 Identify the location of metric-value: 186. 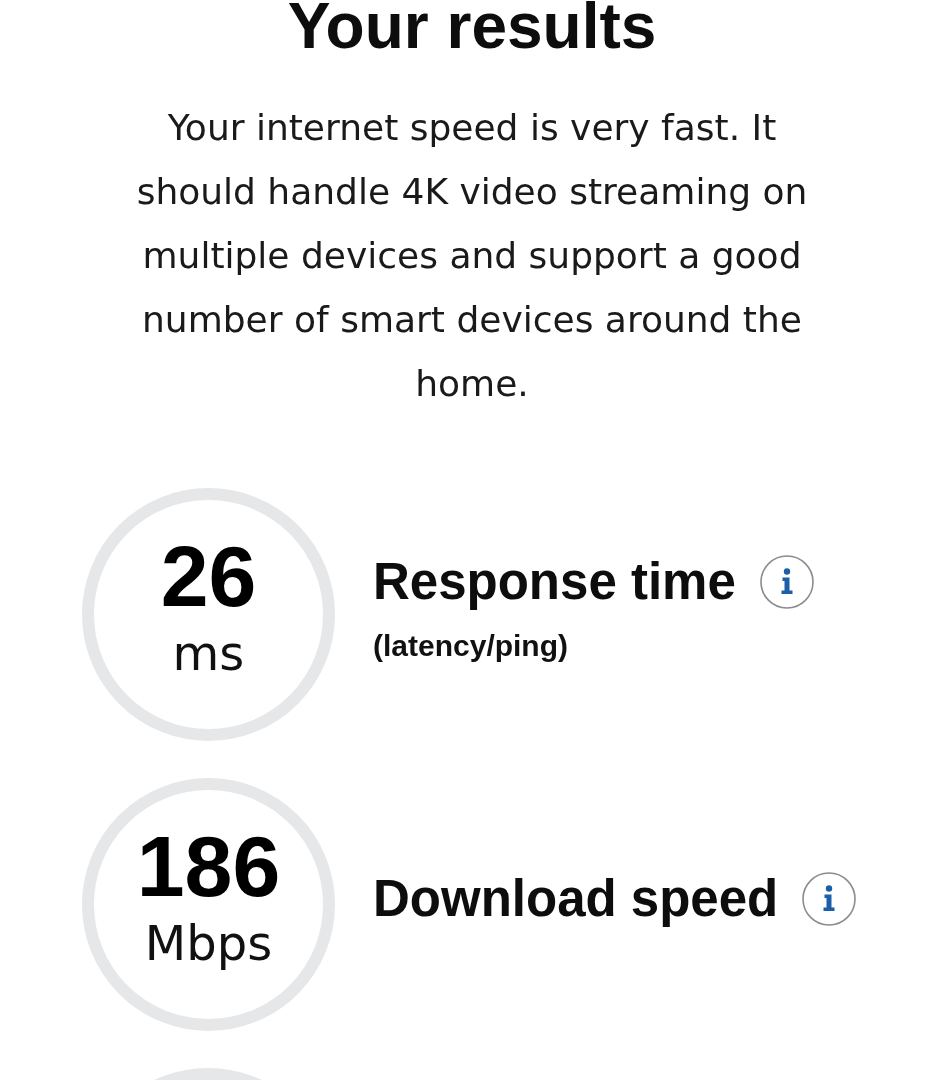
(208, 866).